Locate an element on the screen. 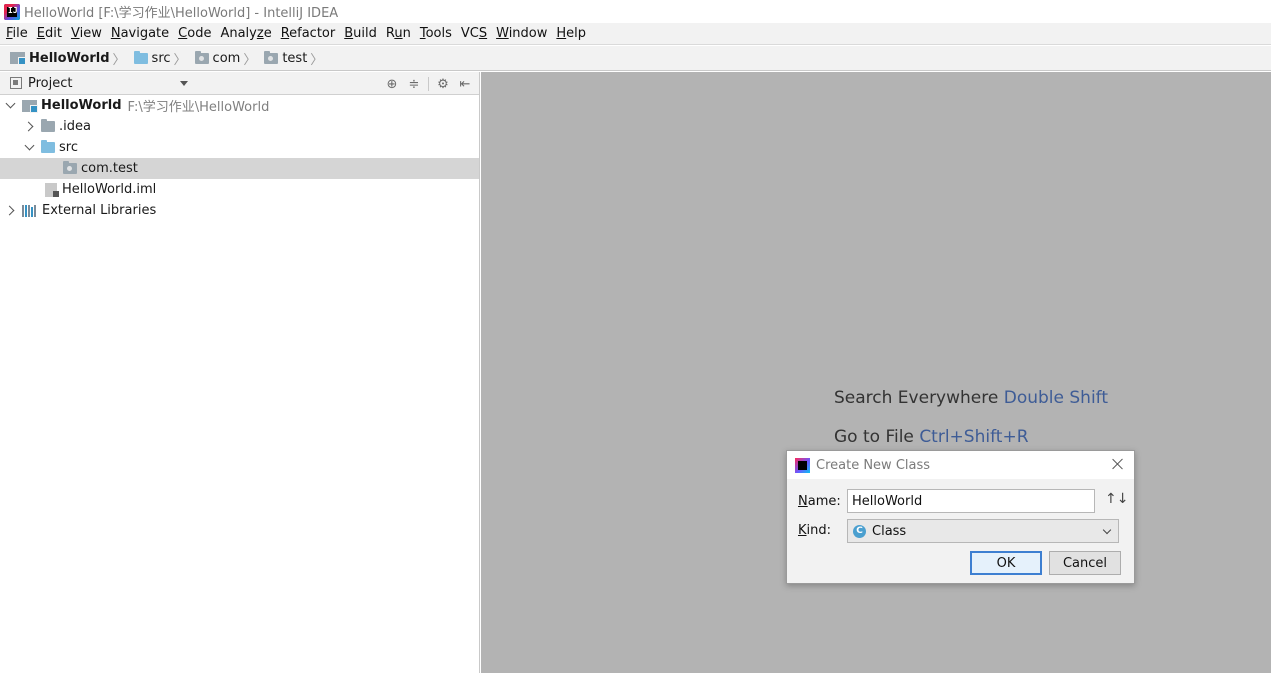 The image size is (1271, 673). tree-item-label: src is located at coordinates (68, 147).